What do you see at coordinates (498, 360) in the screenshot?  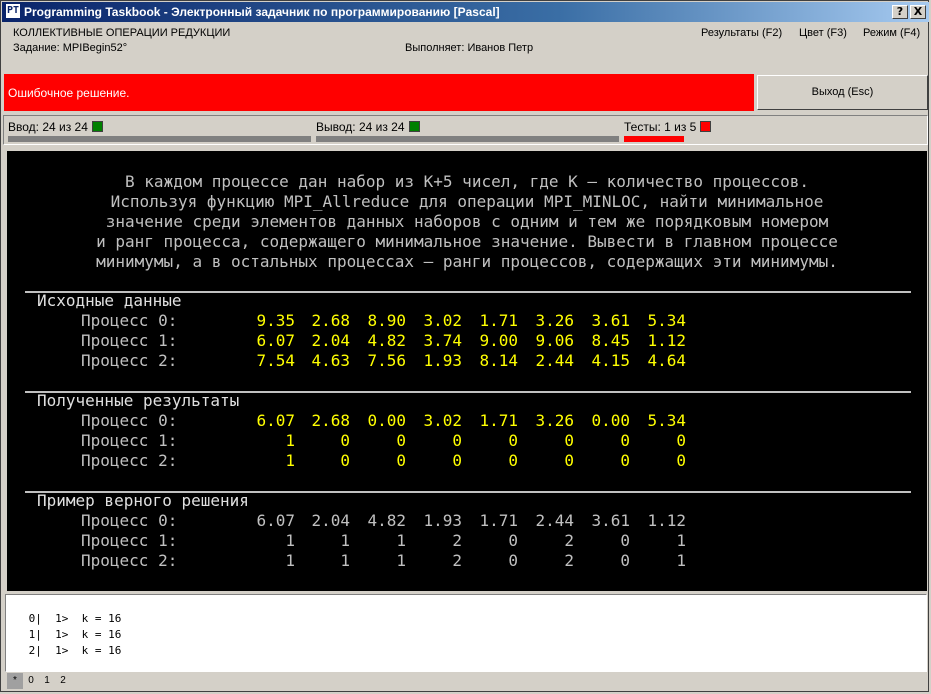 I see `data-value: 8.14` at bounding box center [498, 360].